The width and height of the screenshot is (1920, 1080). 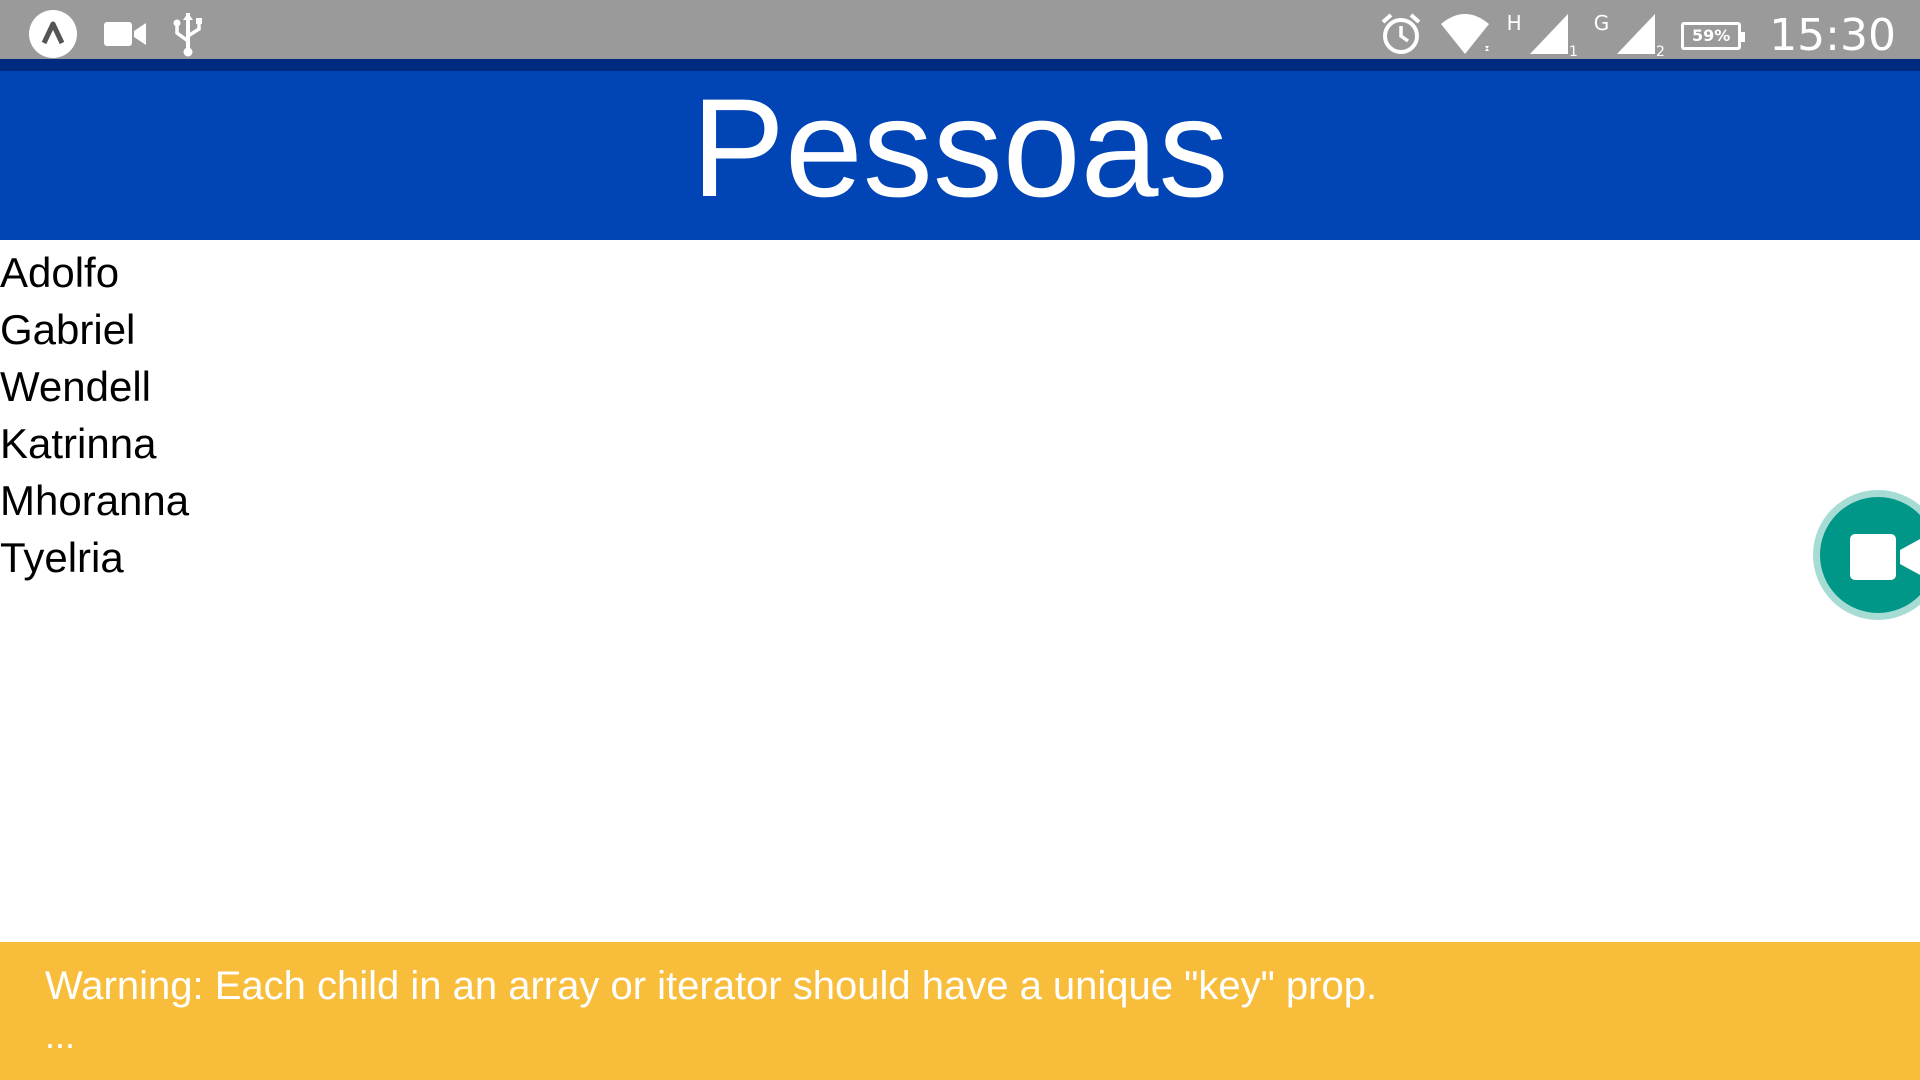 I want to click on battery-icon: 59%, so click(x=1713, y=36).